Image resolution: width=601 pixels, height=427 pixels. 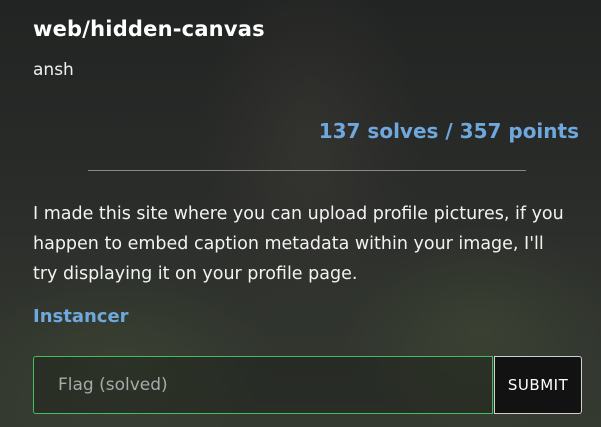 I want to click on challenge-title: web/hidden-canvas, so click(x=149, y=29).